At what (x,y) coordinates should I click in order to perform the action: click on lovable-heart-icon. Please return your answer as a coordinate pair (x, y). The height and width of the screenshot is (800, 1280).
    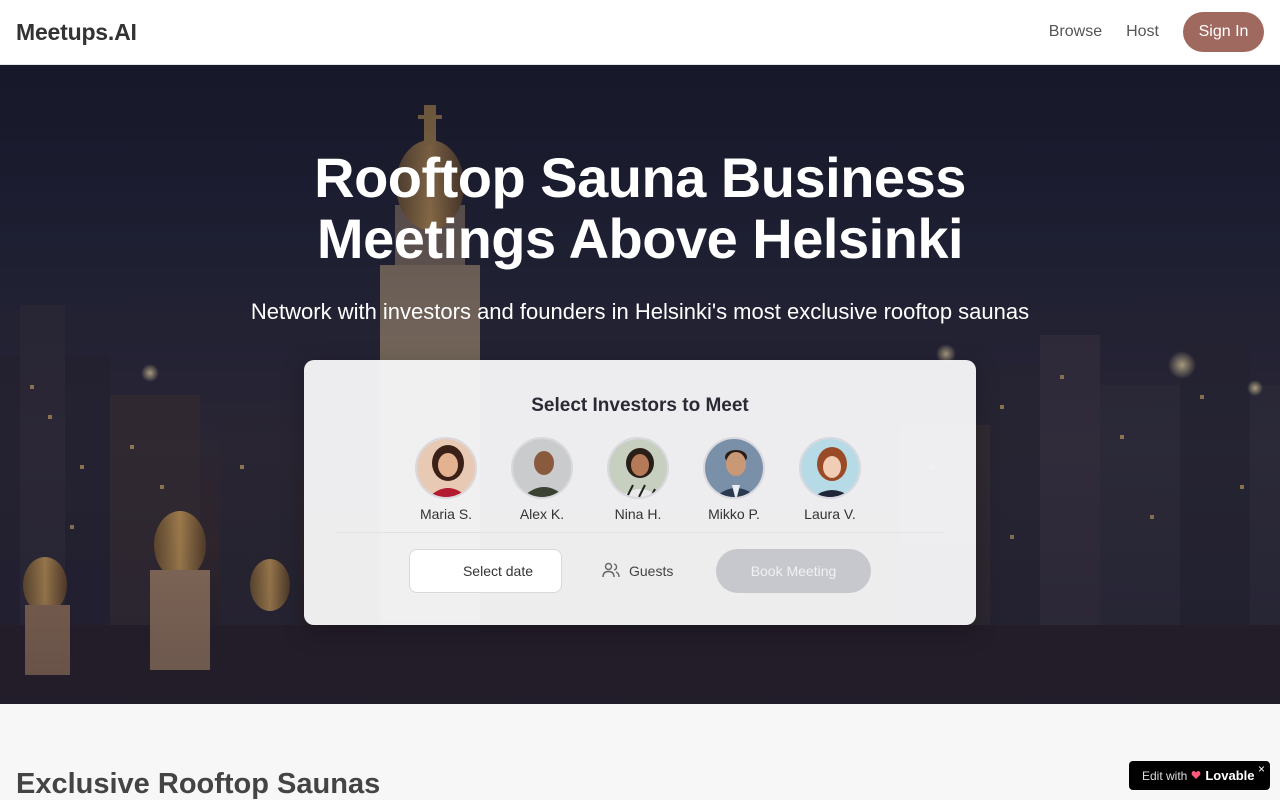
    Looking at the image, I should click on (1196, 776).